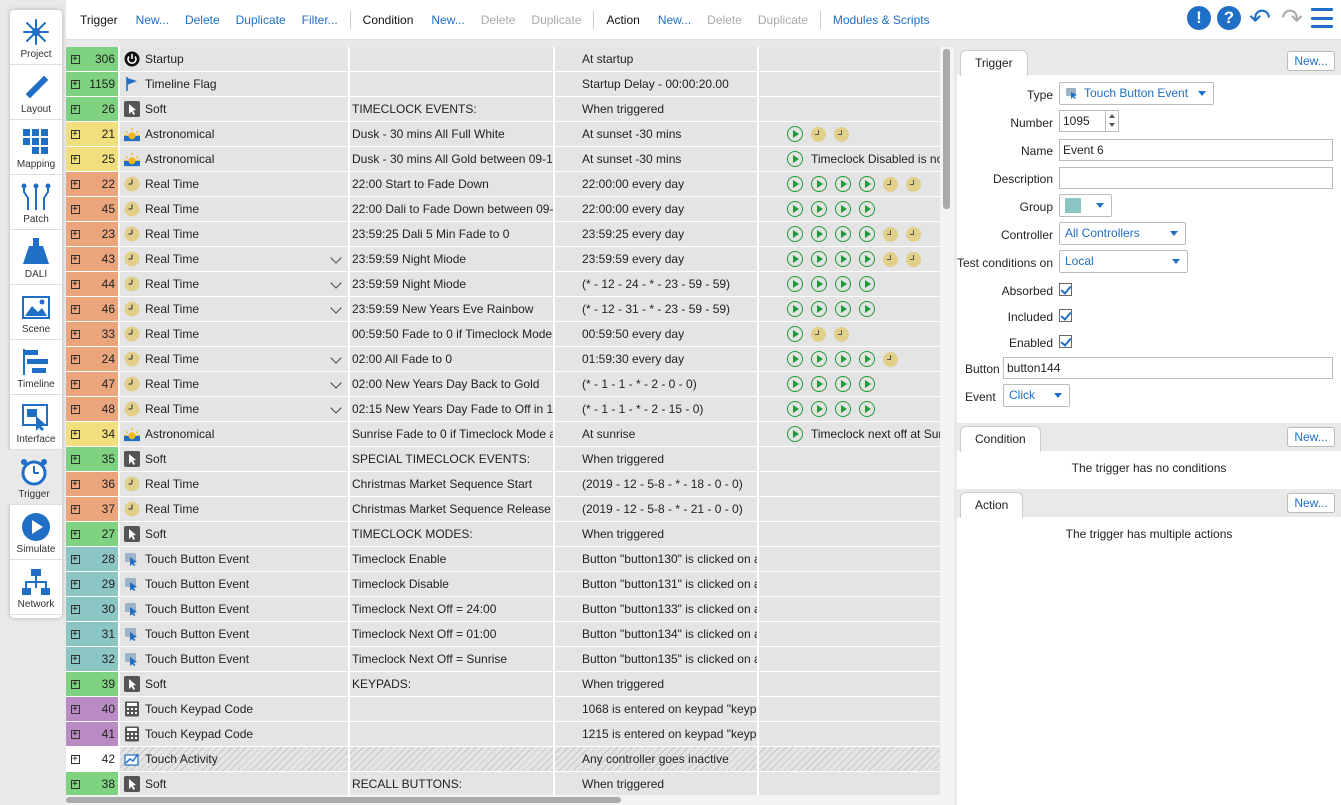  Describe the element at coordinates (503, 534) in the screenshot. I see `table-row: +27 Soft TIMECLOCK MODES: When triggered` at that location.